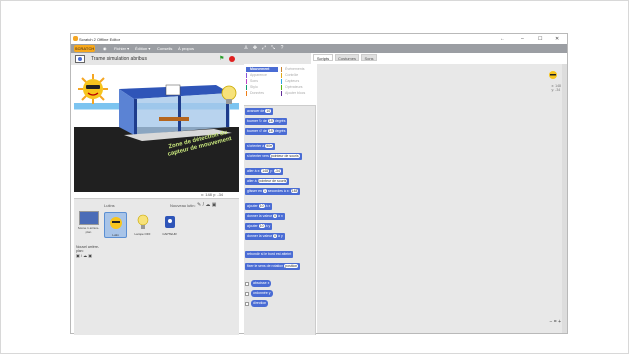 Image resolution: width=629 pixels, height=354 pixels. I want to click on stage-thumbnail-image, so click(88, 218).